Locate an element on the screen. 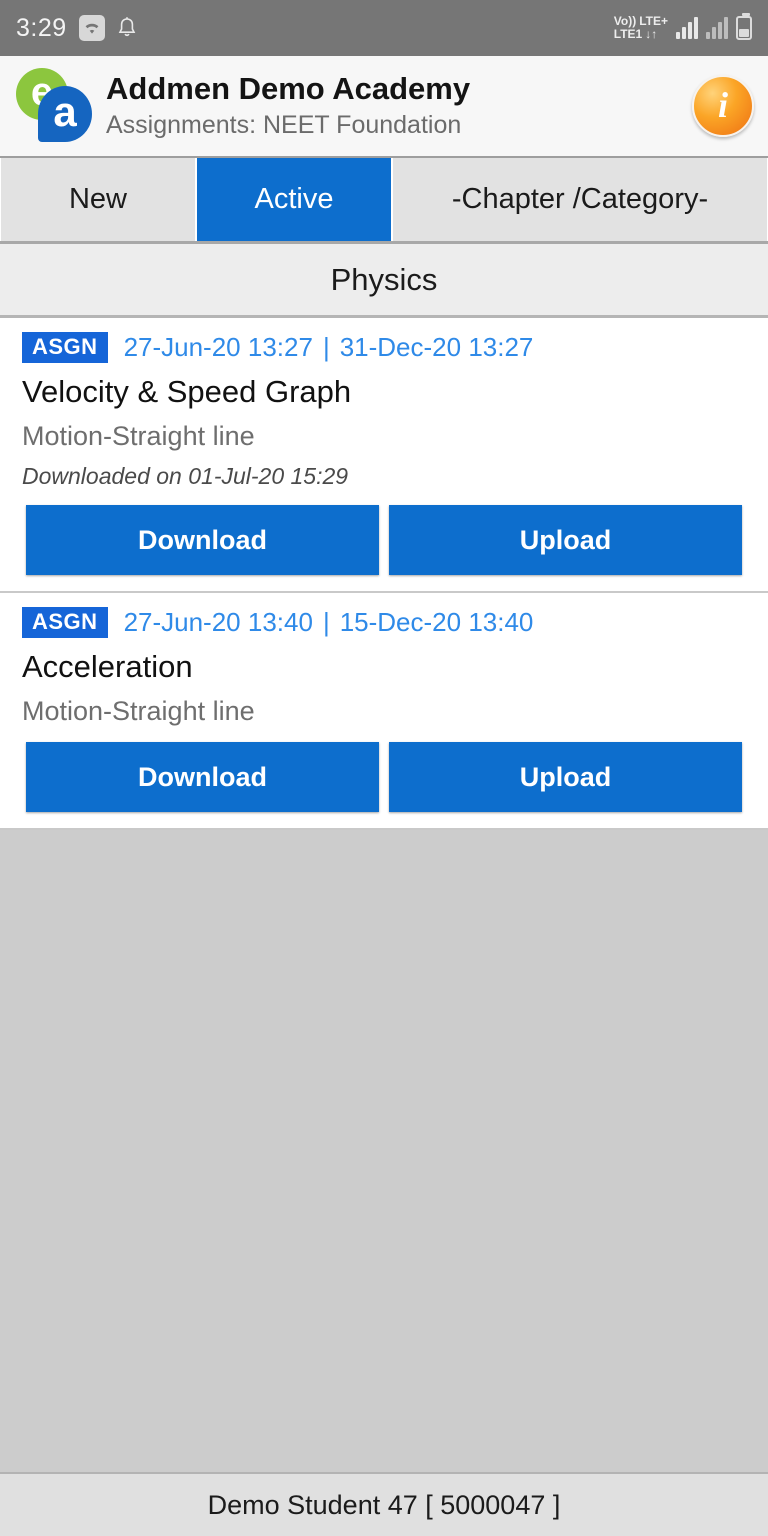 Image resolution: width=768 pixels, height=1536 pixels. assignment-dates: 27-Jun-20 13:27 | 31-Dec-20 13:27 is located at coordinates (329, 347).